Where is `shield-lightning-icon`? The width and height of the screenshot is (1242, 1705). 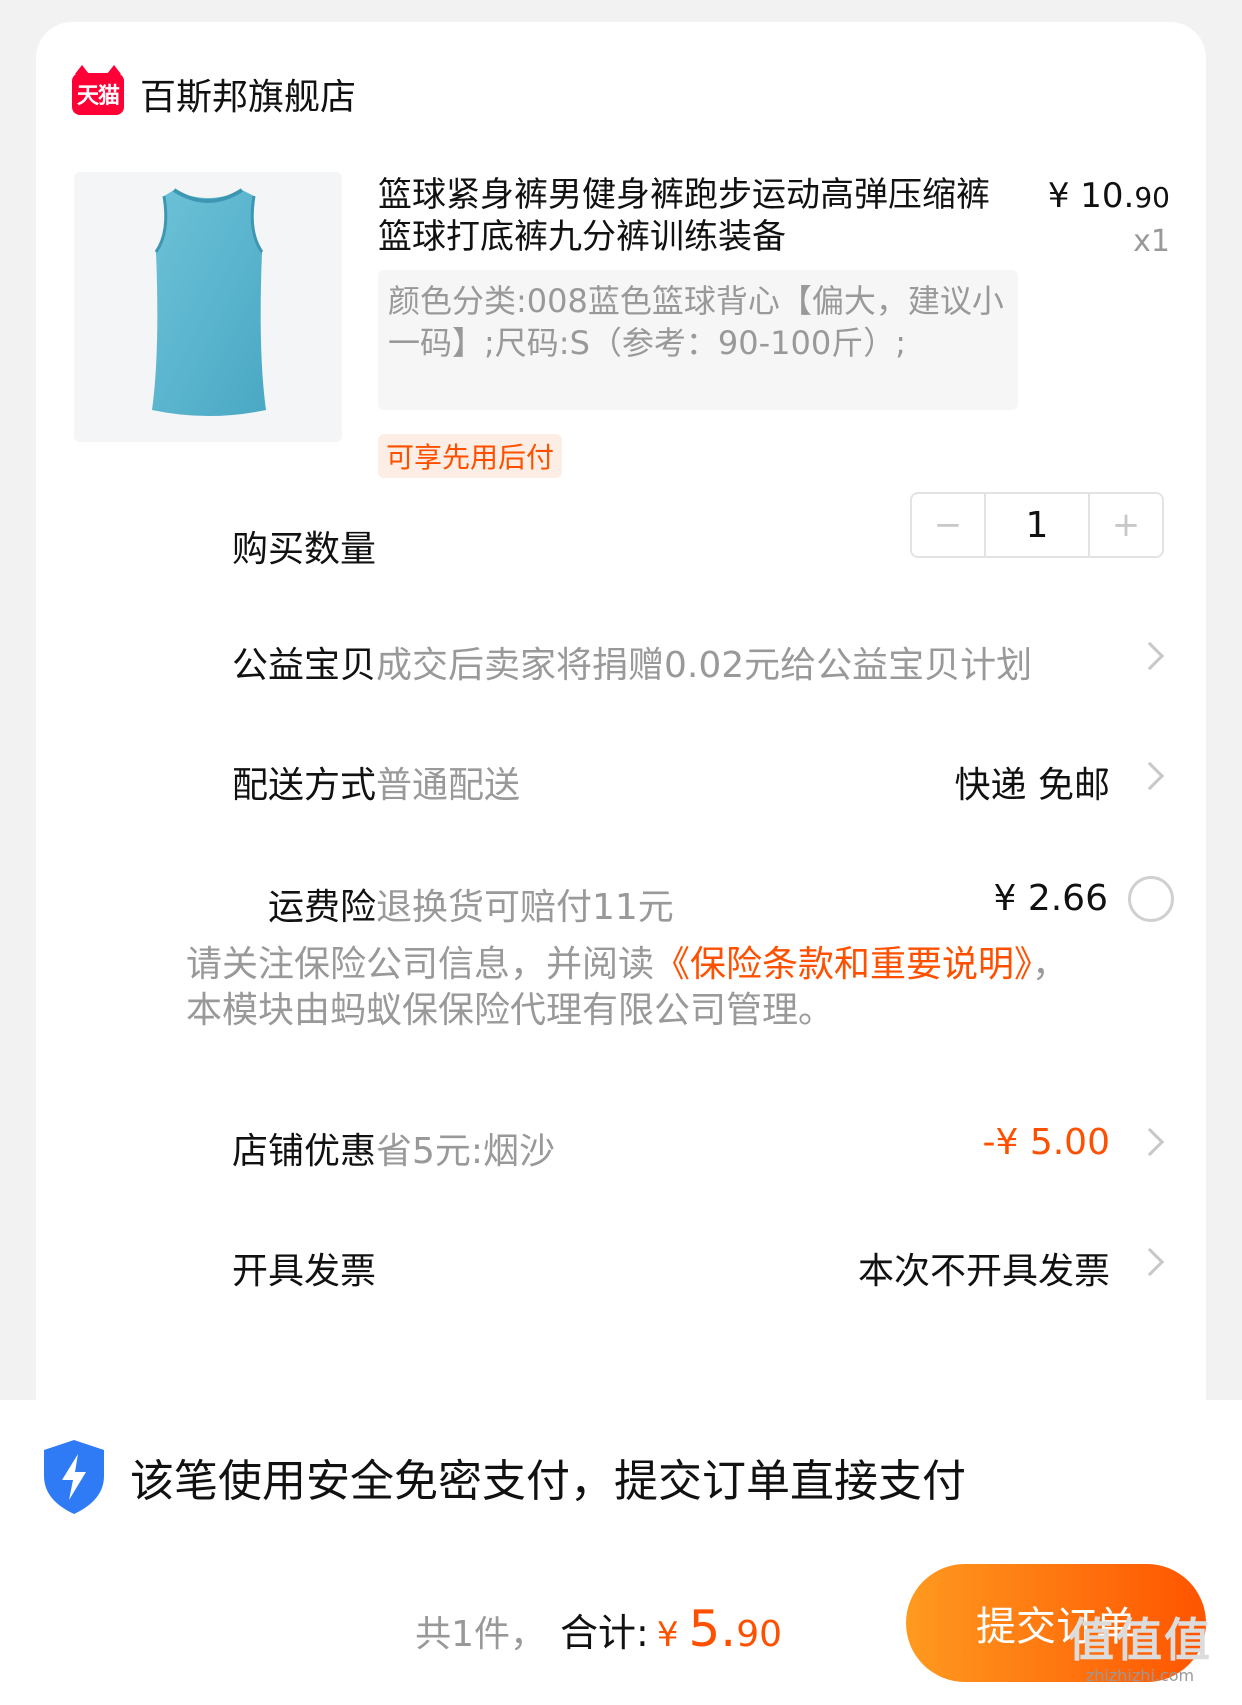
shield-lightning-icon is located at coordinates (74, 1477).